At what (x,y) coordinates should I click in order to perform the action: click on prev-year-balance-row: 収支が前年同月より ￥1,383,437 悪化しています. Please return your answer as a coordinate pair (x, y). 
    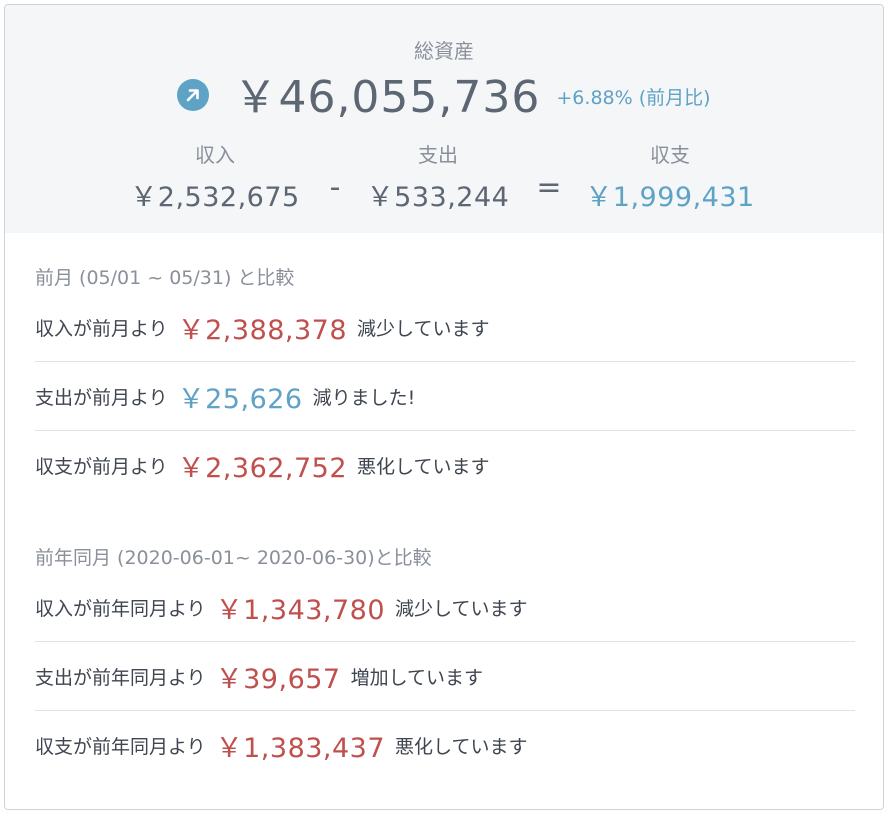
    Looking at the image, I should click on (445, 745).